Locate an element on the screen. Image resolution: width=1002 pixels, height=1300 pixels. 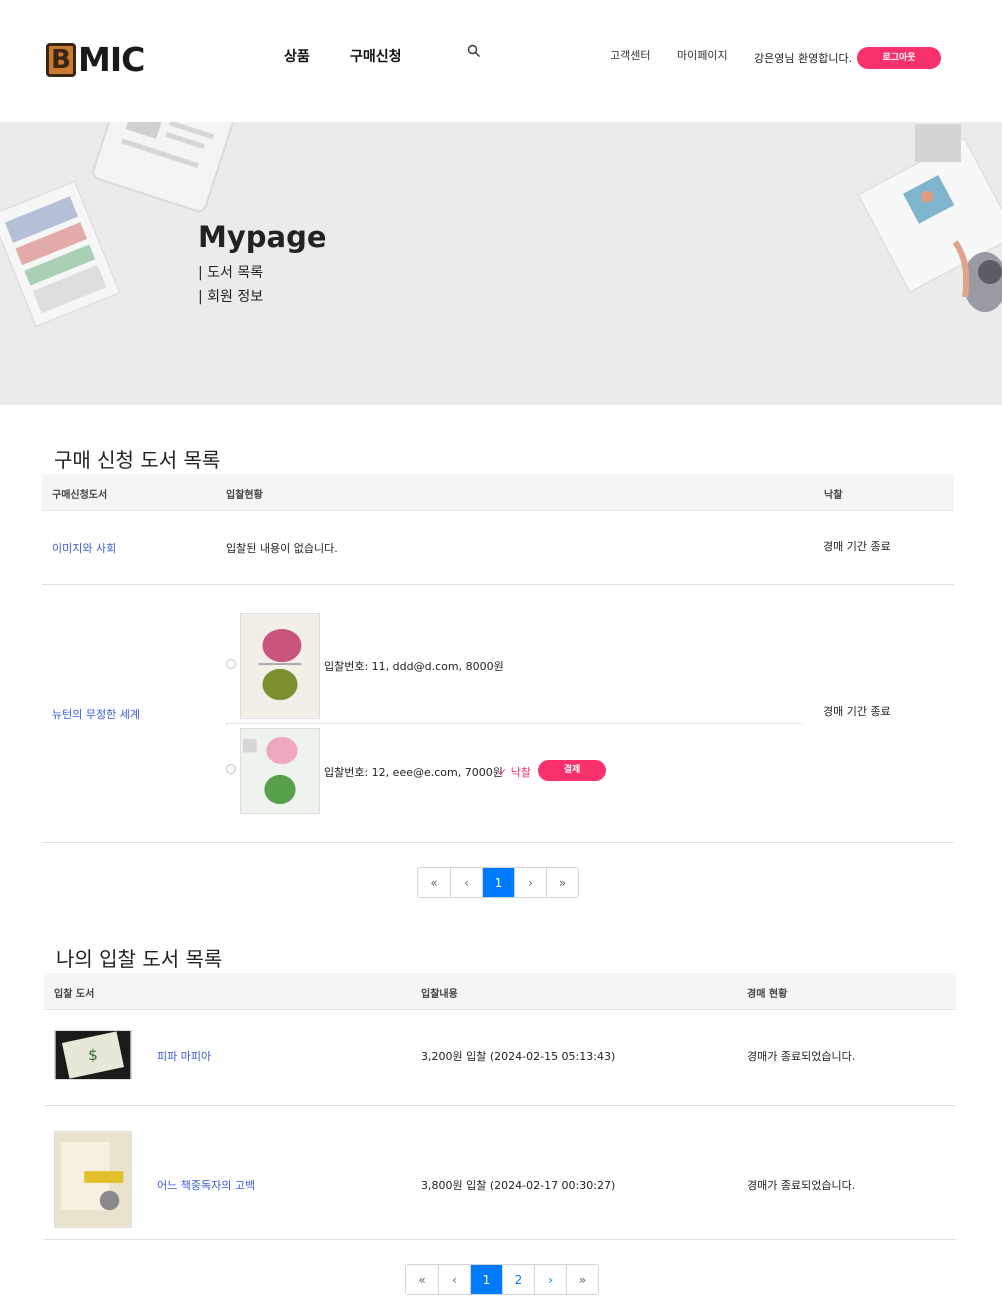
search-icon is located at coordinates (474, 51).